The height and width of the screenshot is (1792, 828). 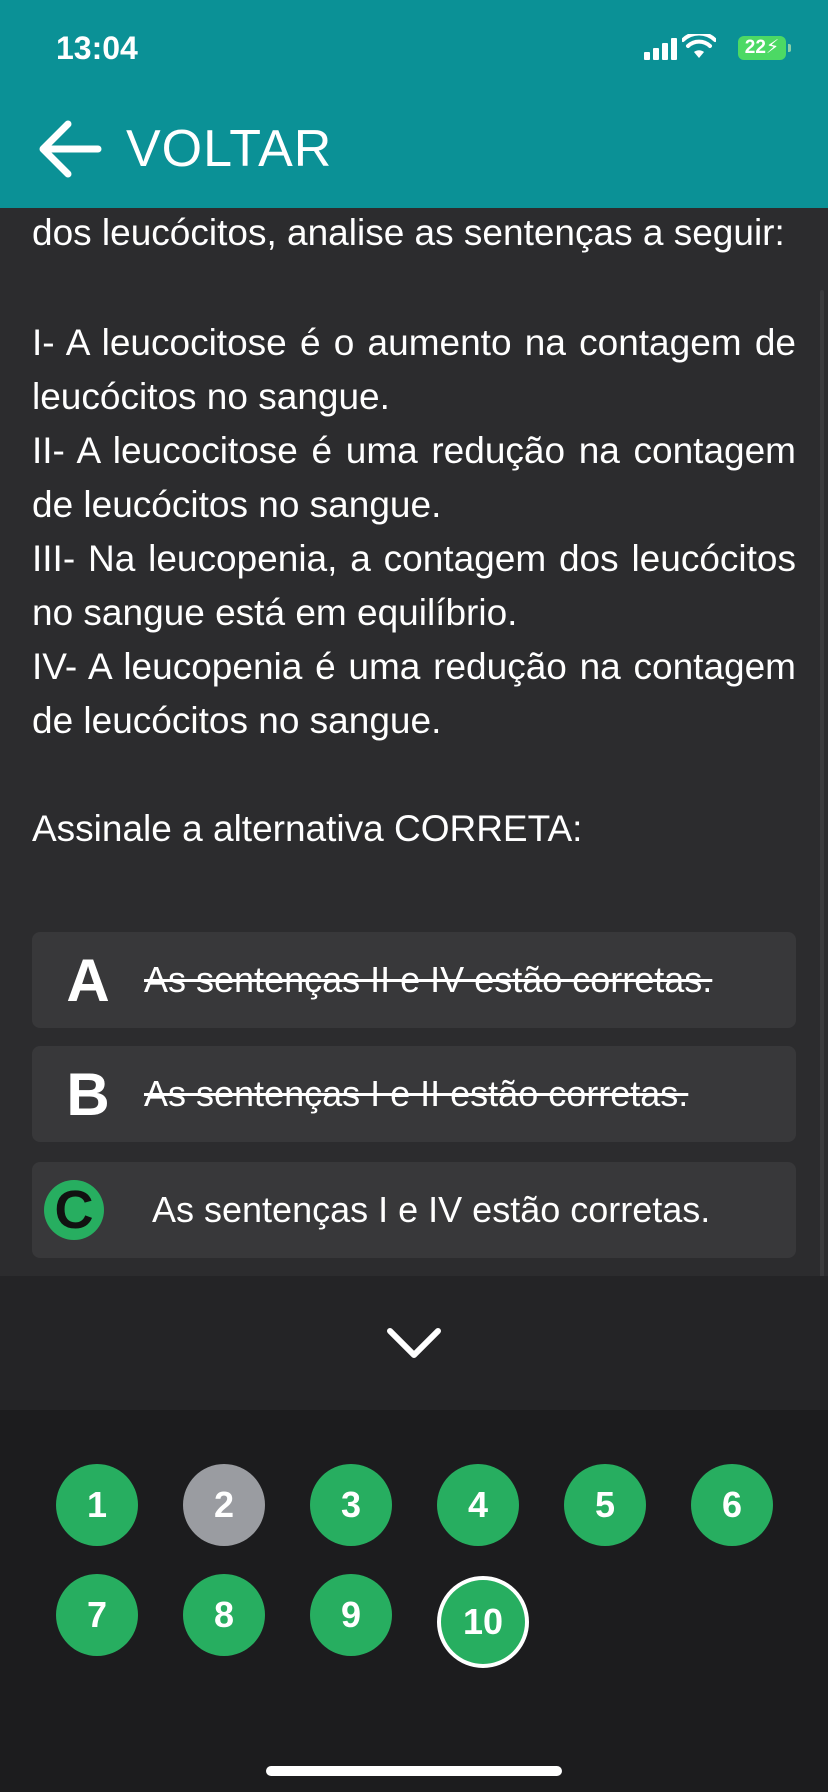 I want to click on back-label: VOLTAR, so click(x=229, y=149).